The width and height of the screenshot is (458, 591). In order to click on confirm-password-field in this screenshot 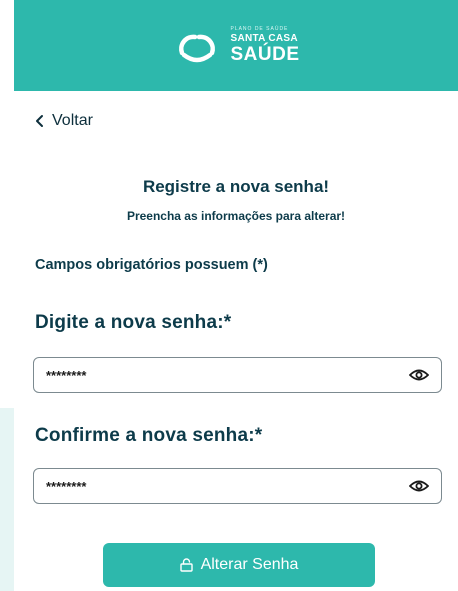, I will do `click(237, 486)`.